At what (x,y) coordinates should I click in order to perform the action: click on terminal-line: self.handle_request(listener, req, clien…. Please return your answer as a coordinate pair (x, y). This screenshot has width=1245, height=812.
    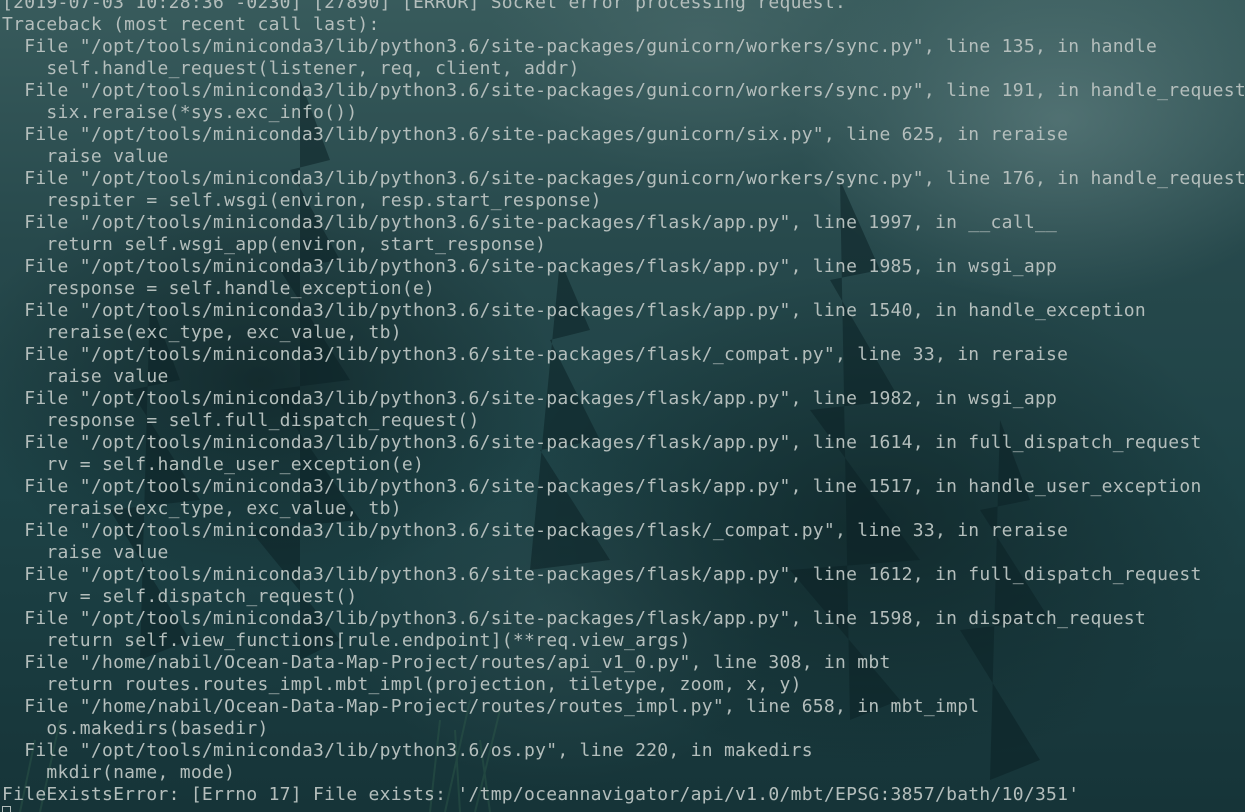
    Looking at the image, I should click on (291, 68).